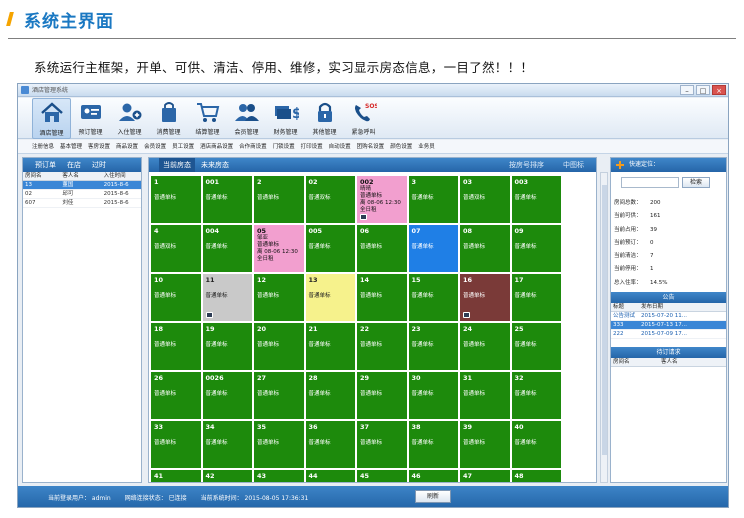  What do you see at coordinates (330, 476) in the screenshot?
I see `room-tile: 44` at bounding box center [330, 476].